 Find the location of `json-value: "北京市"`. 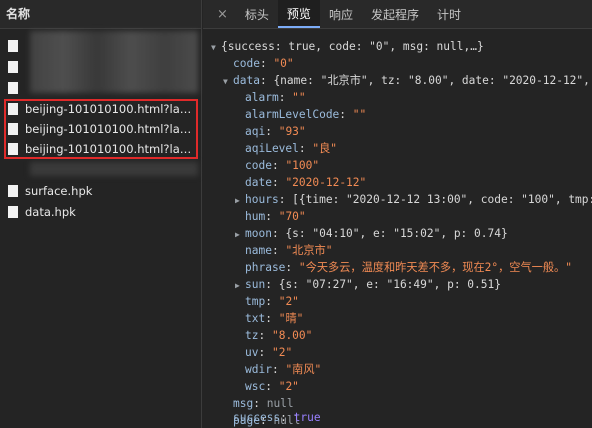

json-value: "北京市" is located at coordinates (309, 250).